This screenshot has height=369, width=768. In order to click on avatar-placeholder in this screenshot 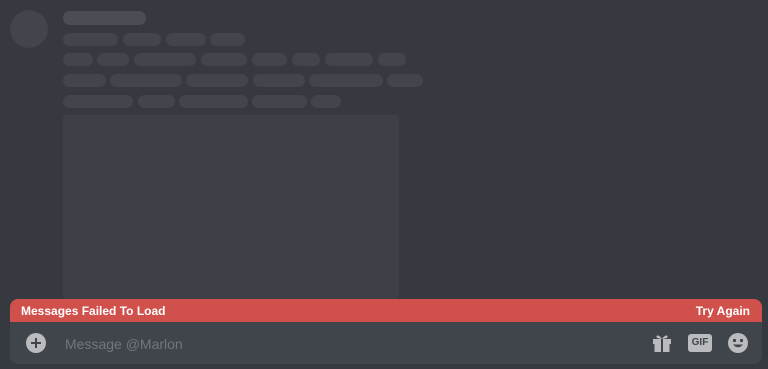, I will do `click(29, 29)`.